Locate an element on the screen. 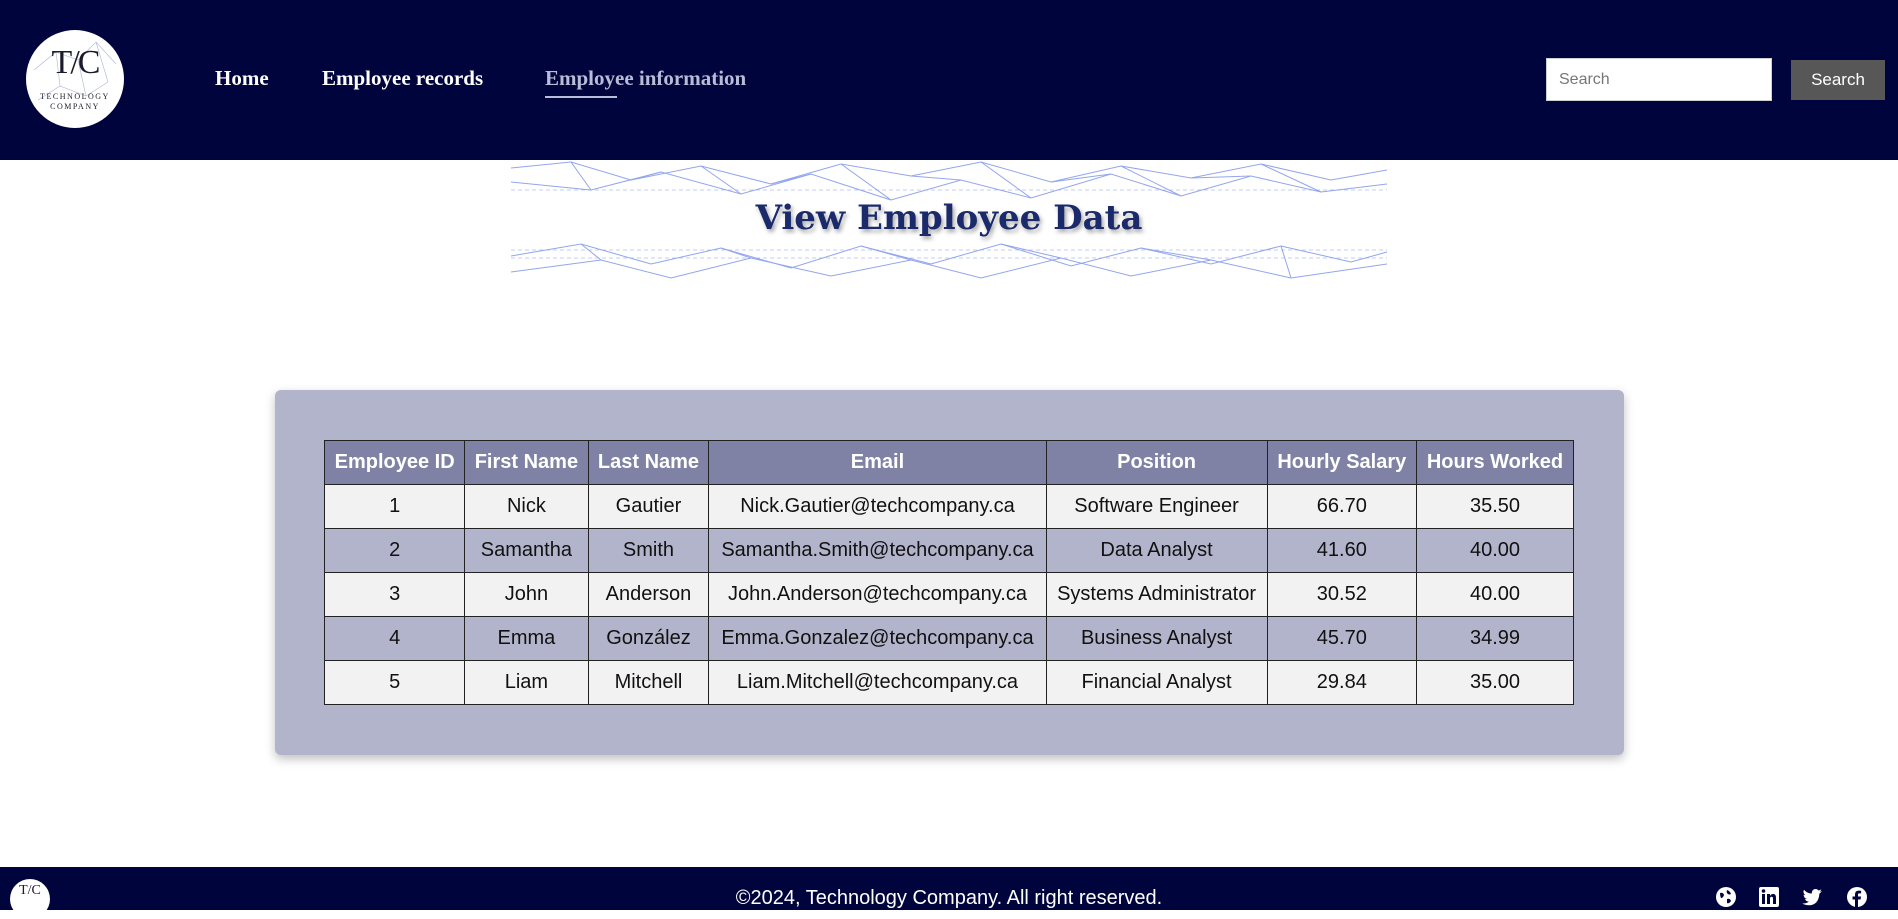  table-cell: 29.84 is located at coordinates (1342, 682).